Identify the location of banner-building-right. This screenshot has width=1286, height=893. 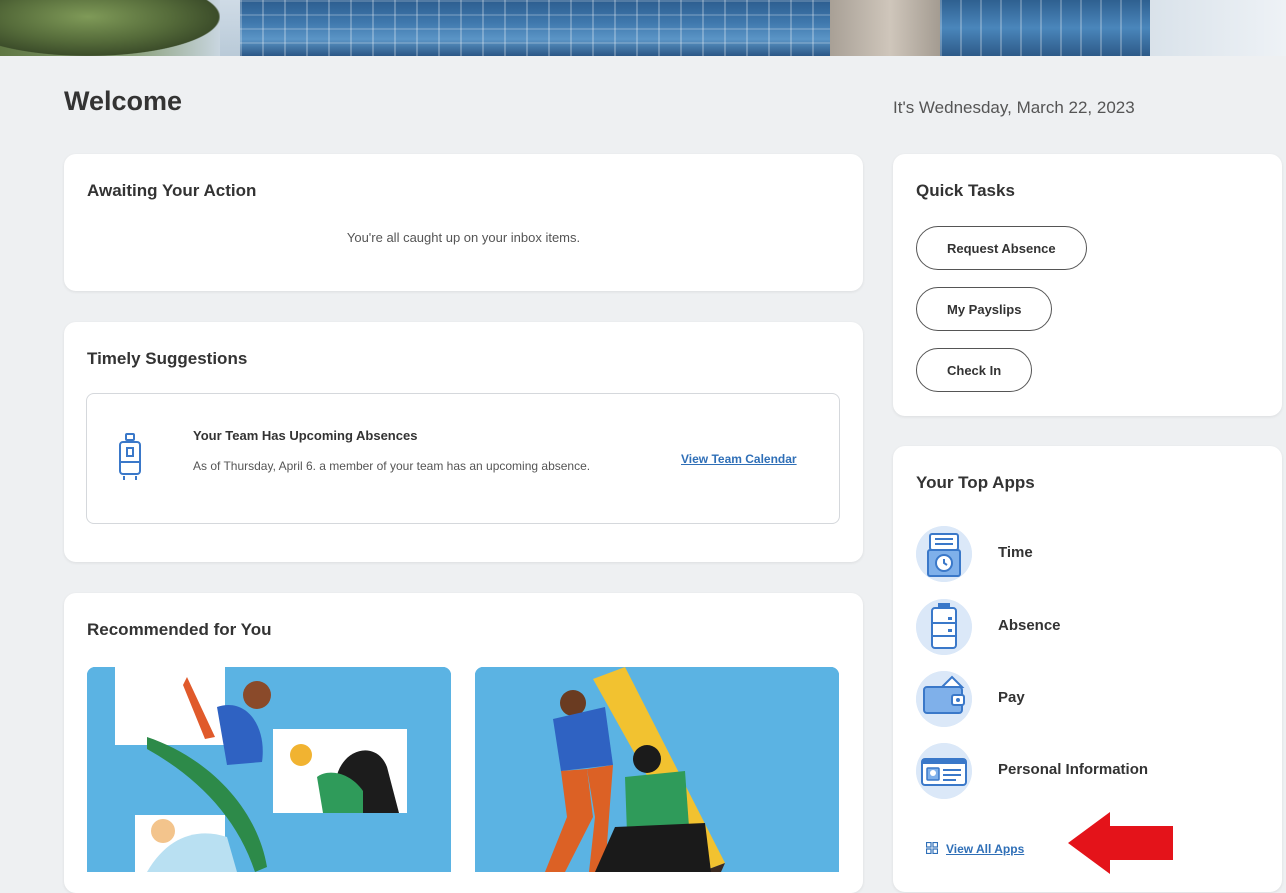
(1045, 28).